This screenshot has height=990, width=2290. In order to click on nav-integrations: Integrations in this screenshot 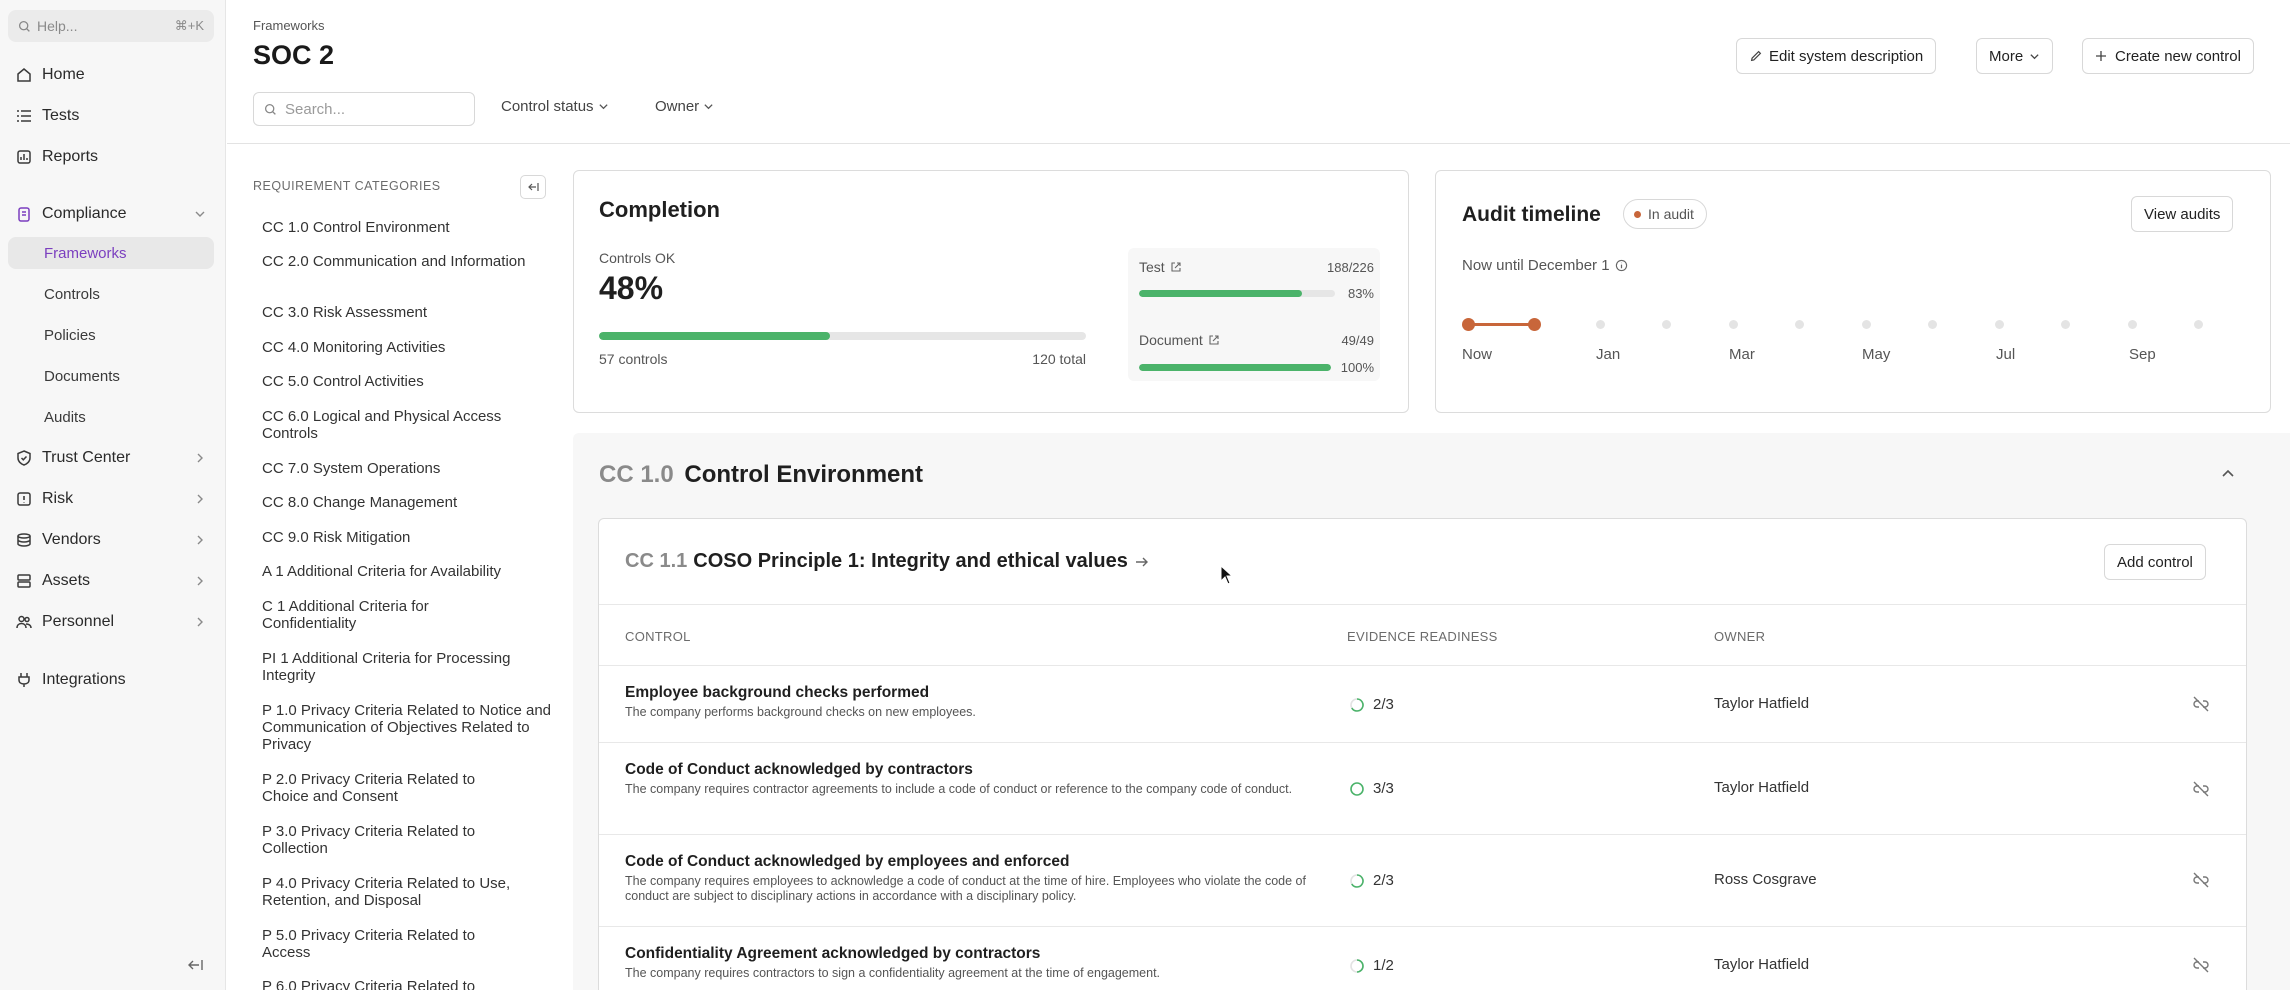, I will do `click(111, 680)`.